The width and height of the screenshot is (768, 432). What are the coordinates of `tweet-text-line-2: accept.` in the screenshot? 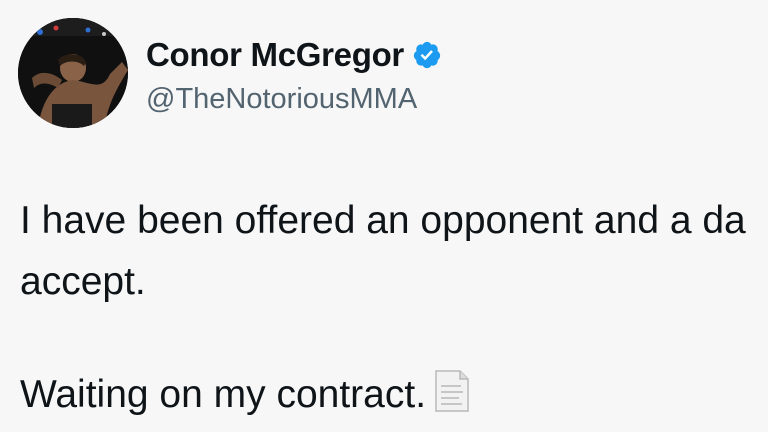 It's located at (83, 281).